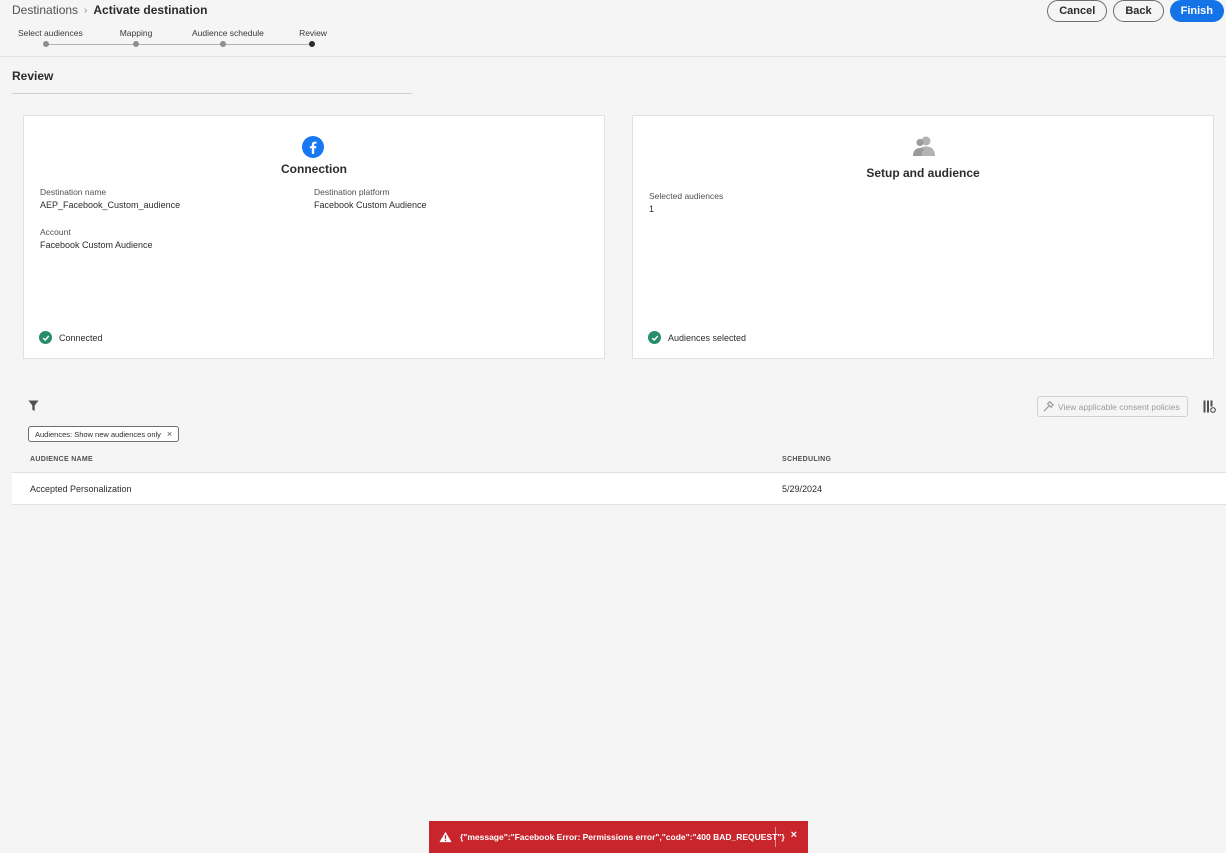  Describe the element at coordinates (223, 44) in the screenshot. I see `step-dot-audience-schedule` at that location.